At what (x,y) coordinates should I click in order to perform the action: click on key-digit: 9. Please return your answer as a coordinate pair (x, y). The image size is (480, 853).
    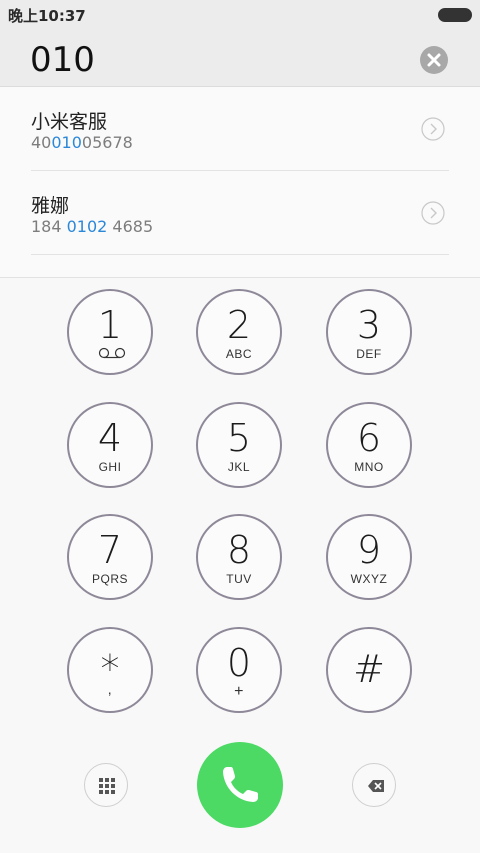
    Looking at the image, I should click on (369, 550).